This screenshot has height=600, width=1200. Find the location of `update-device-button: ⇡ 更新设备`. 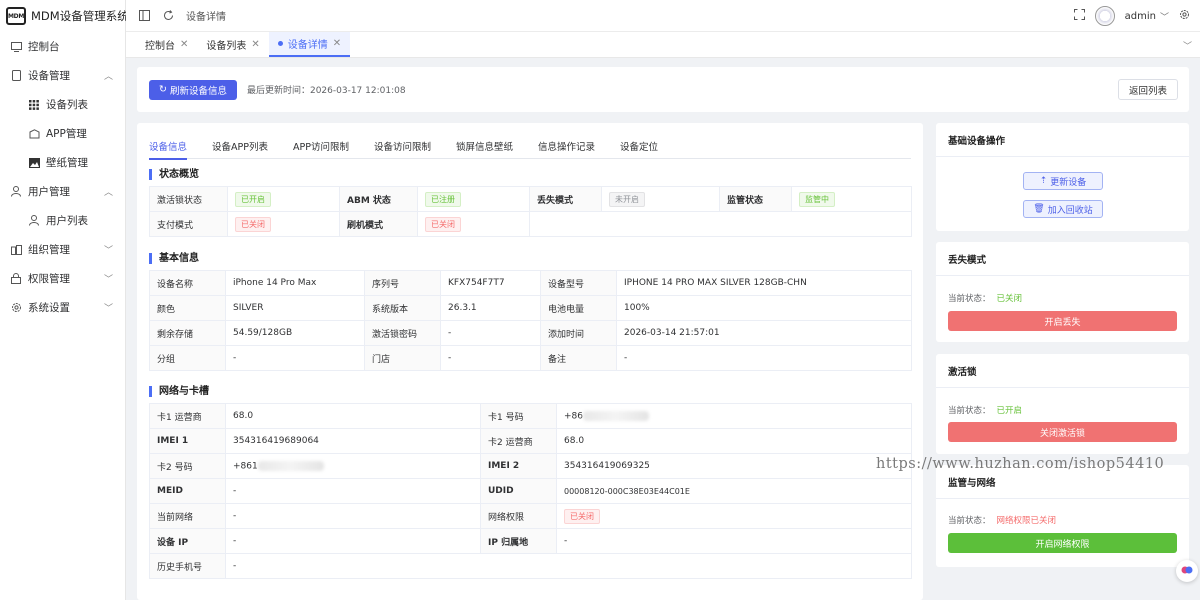

update-device-button: ⇡ 更新设备 is located at coordinates (1063, 181).